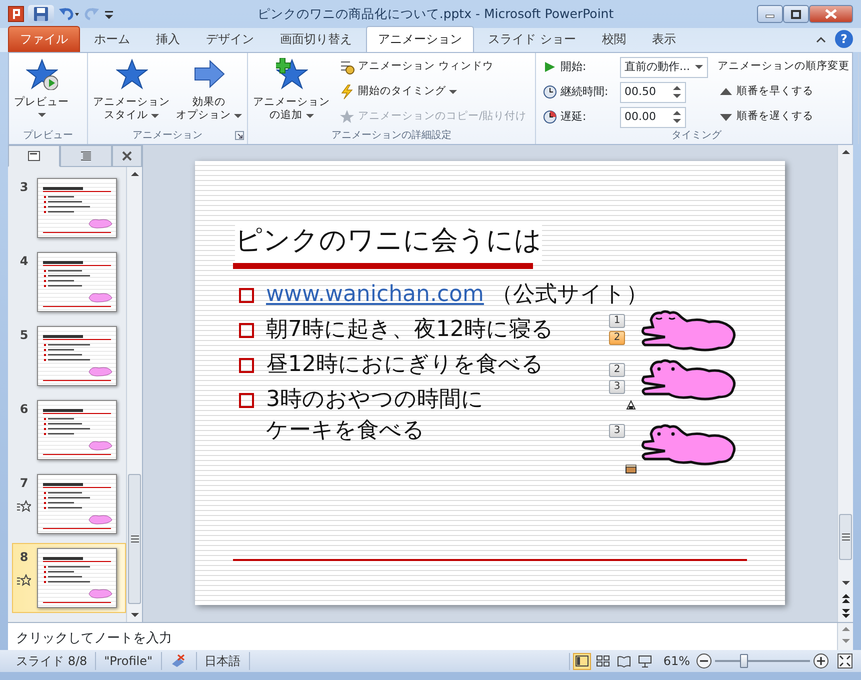  I want to click on normal-view-button, so click(582, 661).